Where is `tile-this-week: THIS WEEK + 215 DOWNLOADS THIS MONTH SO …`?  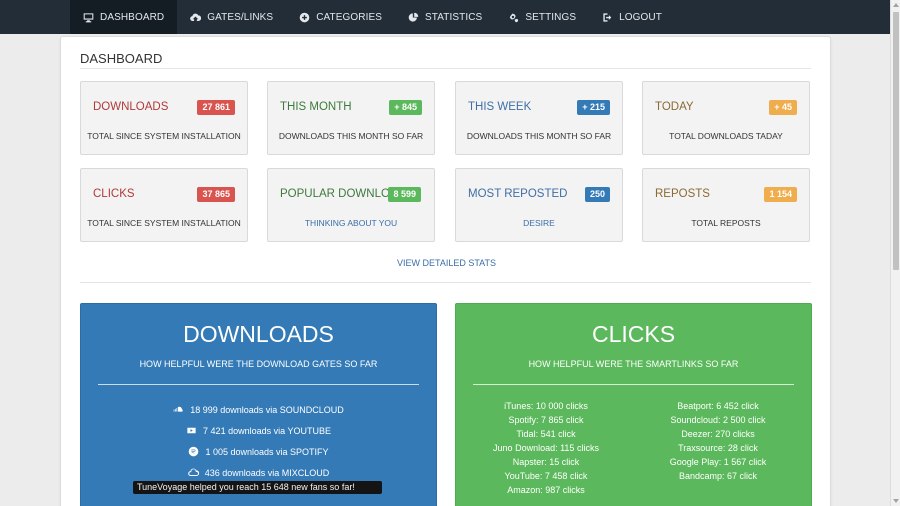
tile-this-week: THIS WEEK + 215 DOWNLOADS THIS MONTH SO … is located at coordinates (539, 118).